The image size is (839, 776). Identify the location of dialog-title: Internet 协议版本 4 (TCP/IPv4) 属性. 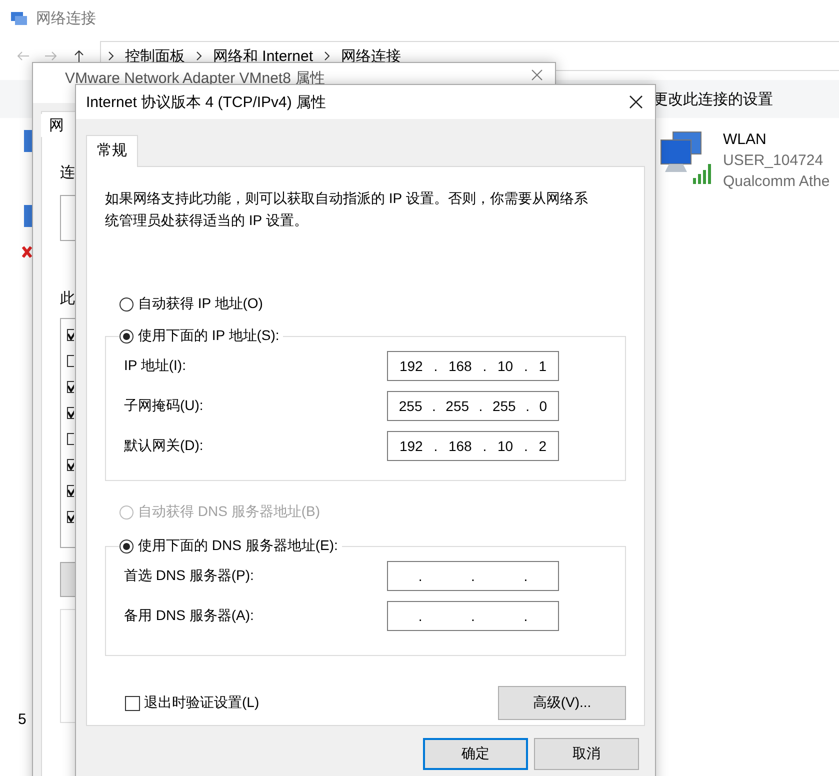
(206, 102).